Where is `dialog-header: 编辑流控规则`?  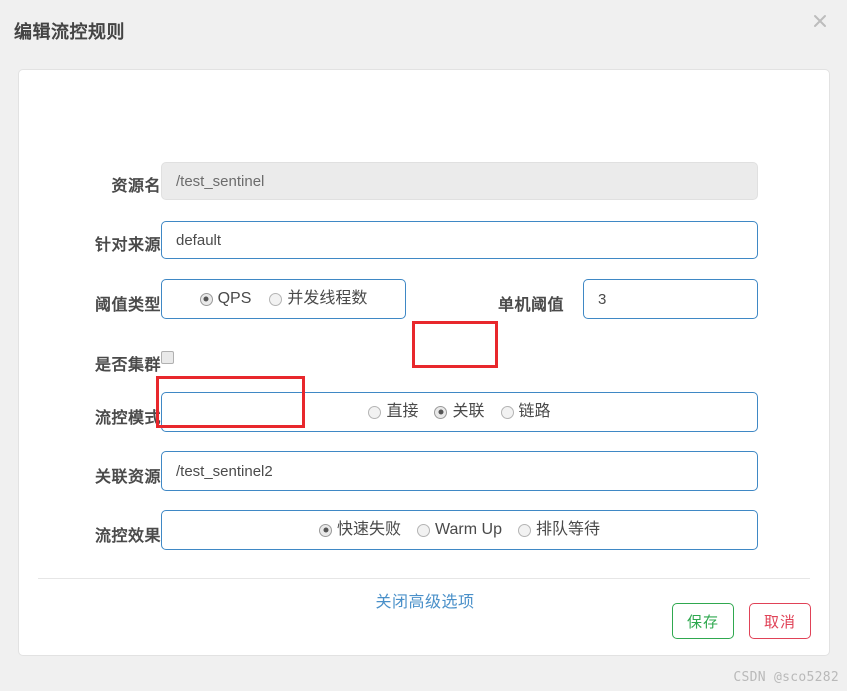 dialog-header: 编辑流控规则 is located at coordinates (423, 28).